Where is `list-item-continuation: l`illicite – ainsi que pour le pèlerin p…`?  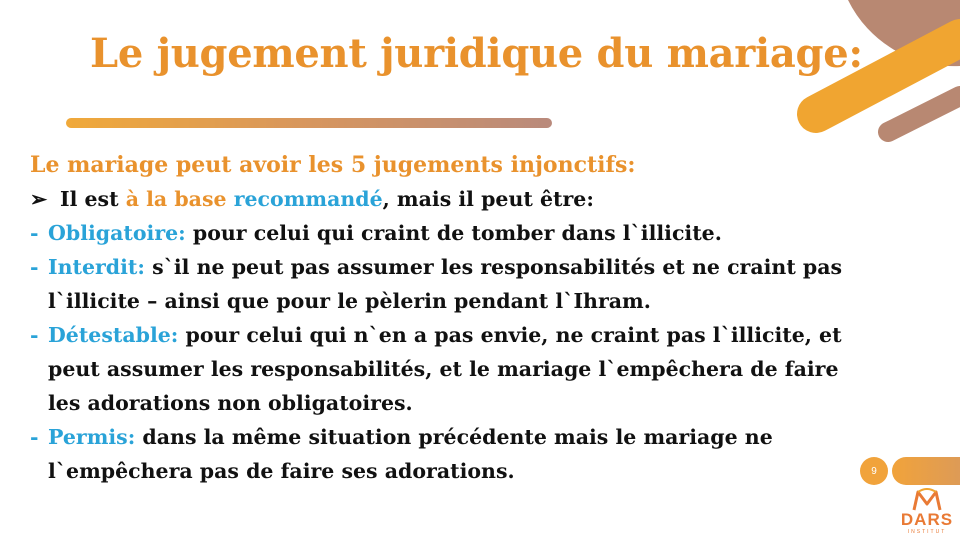
list-item-continuation: l`illicite – ainsi que pour le pèlerin p… is located at coordinates (349, 301).